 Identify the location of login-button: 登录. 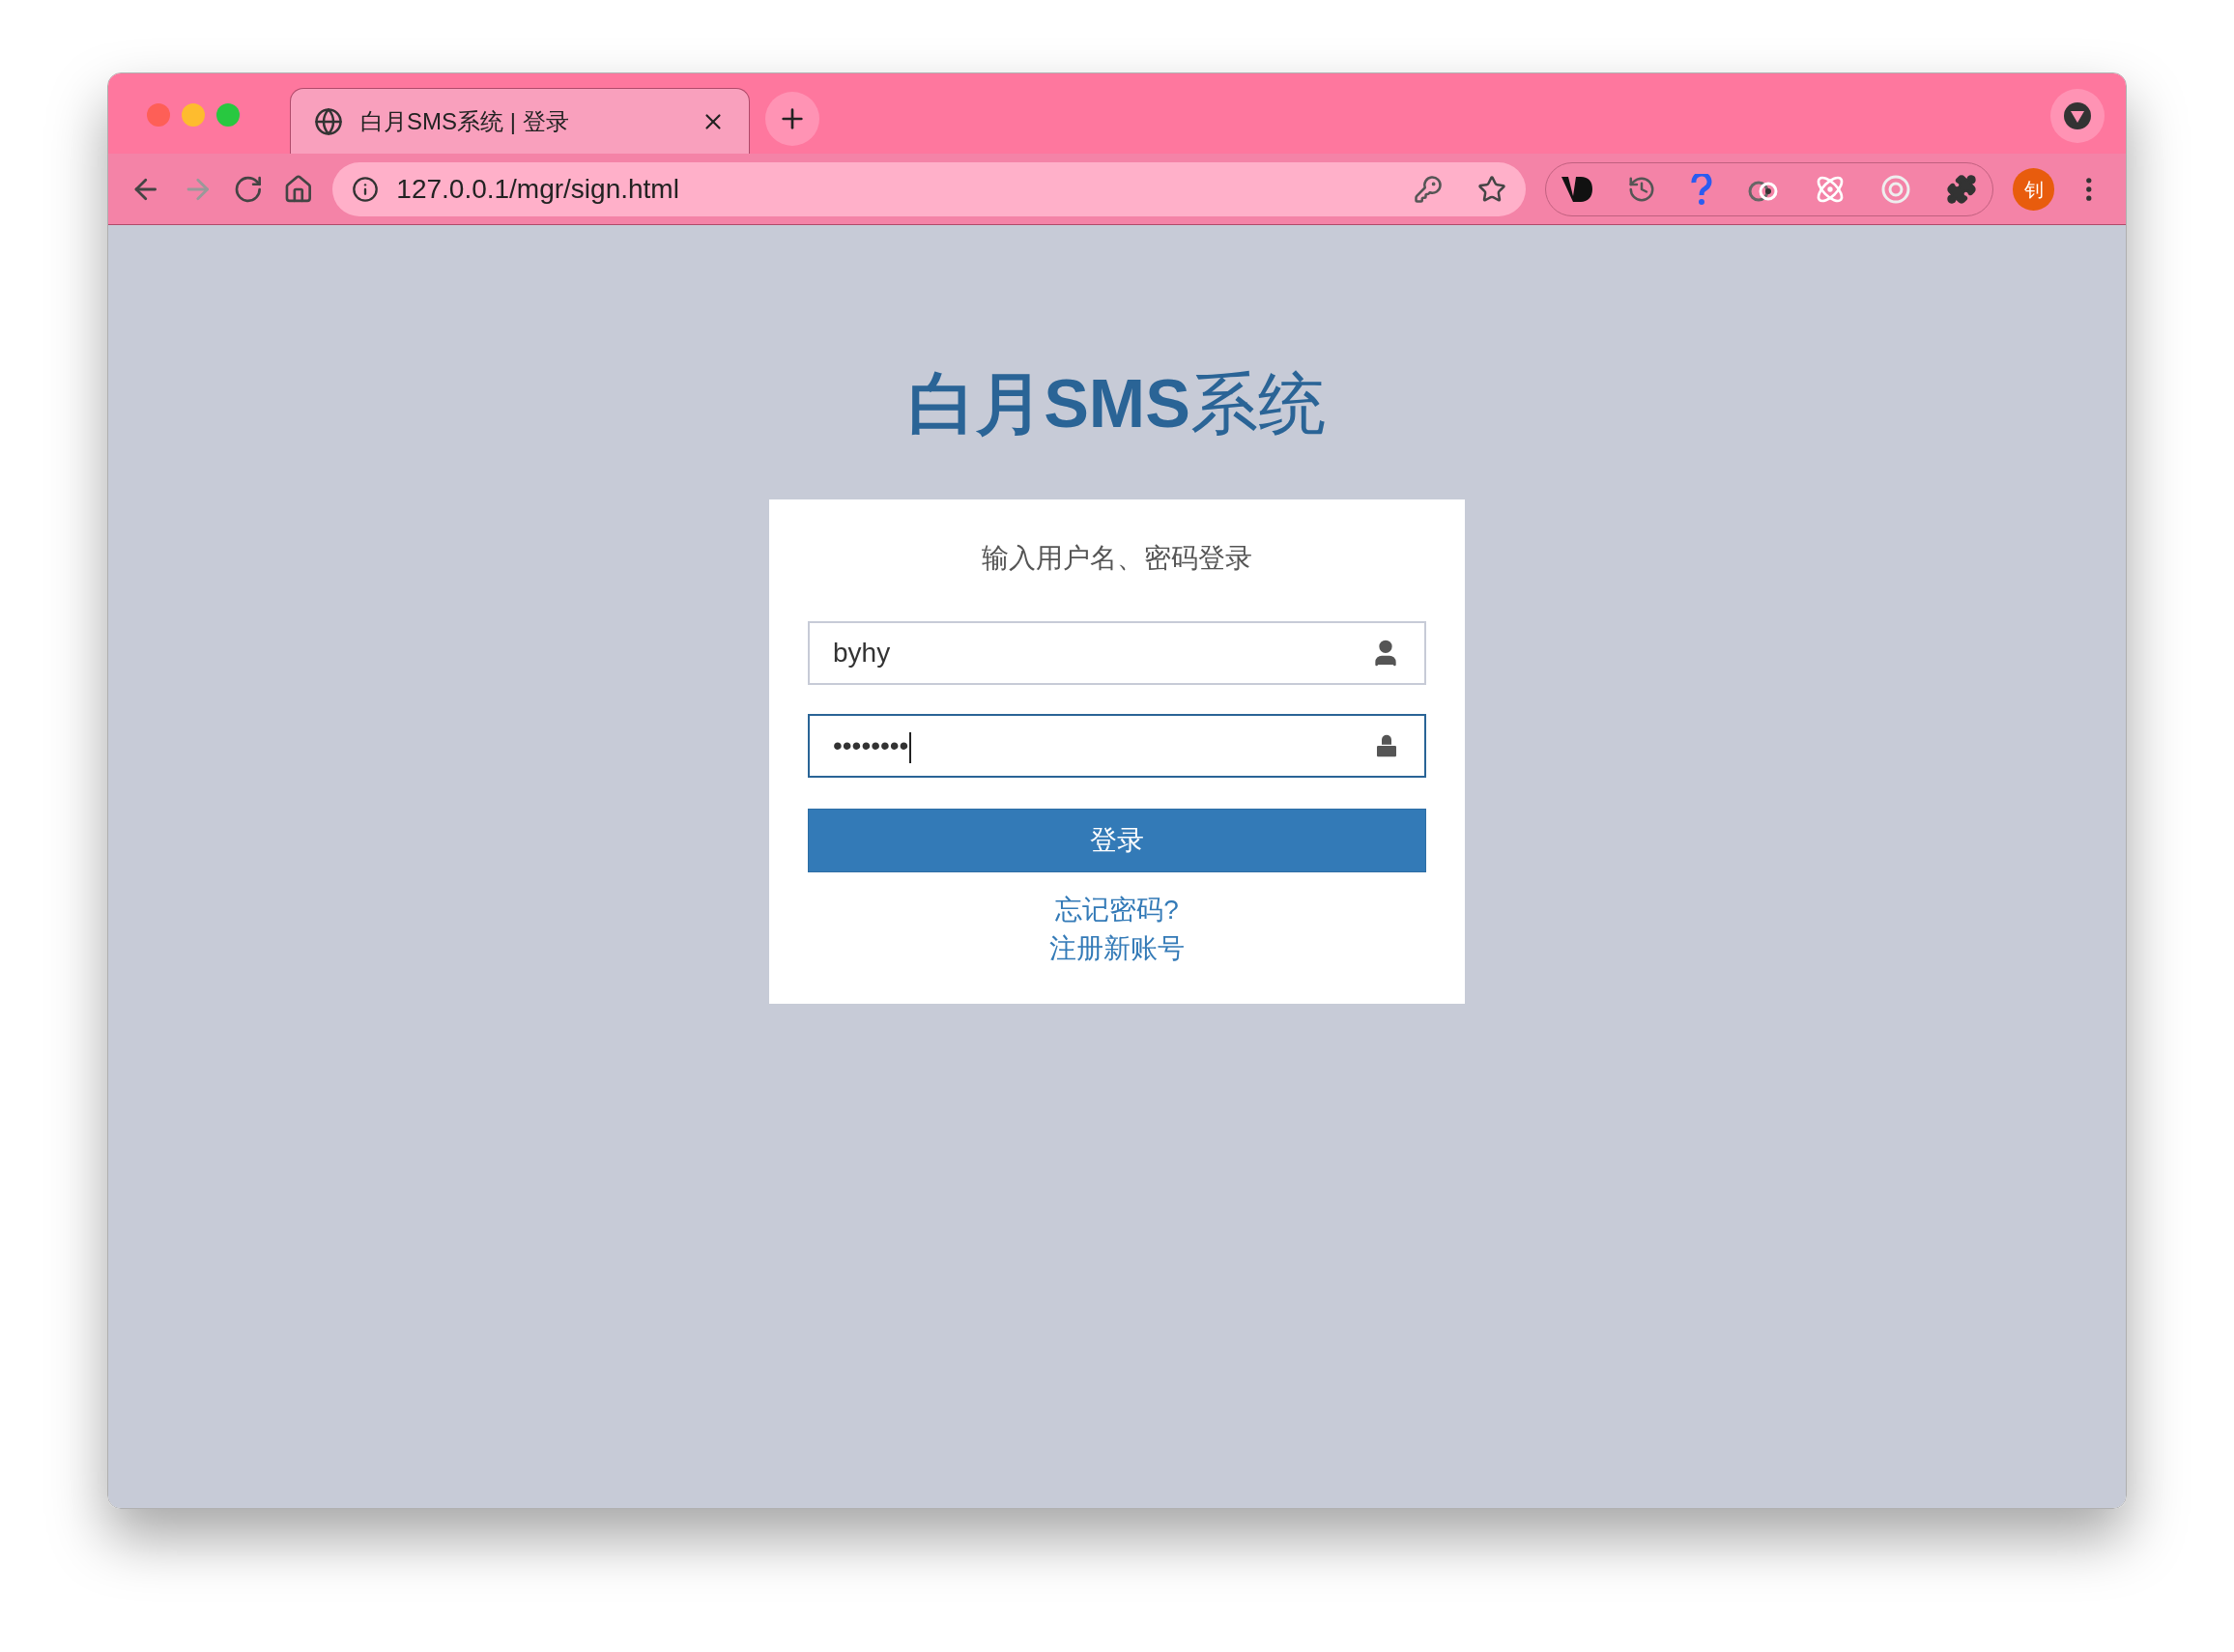
(1117, 840).